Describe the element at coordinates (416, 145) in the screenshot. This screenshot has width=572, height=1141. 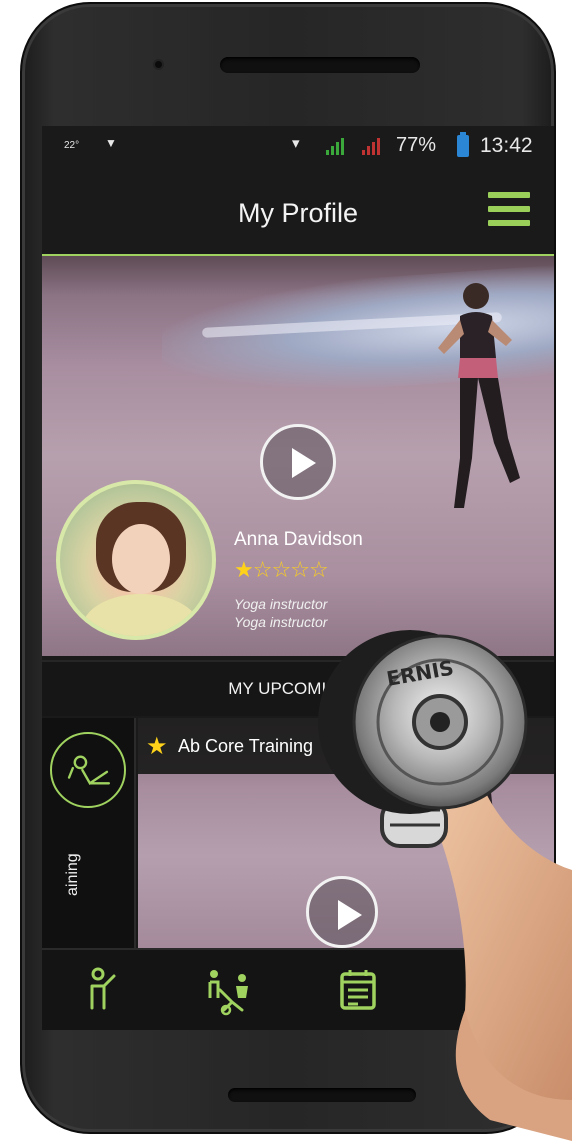
I see `battery-percent: 77%` at that location.